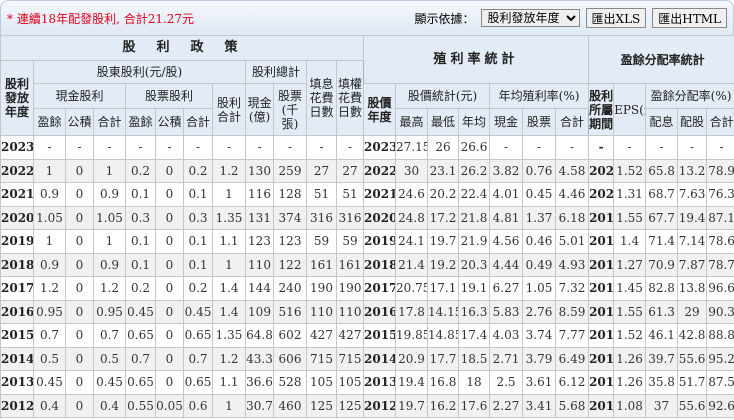  Describe the element at coordinates (474, 170) in the screenshot. I see `table-cell: 26.2` at that location.